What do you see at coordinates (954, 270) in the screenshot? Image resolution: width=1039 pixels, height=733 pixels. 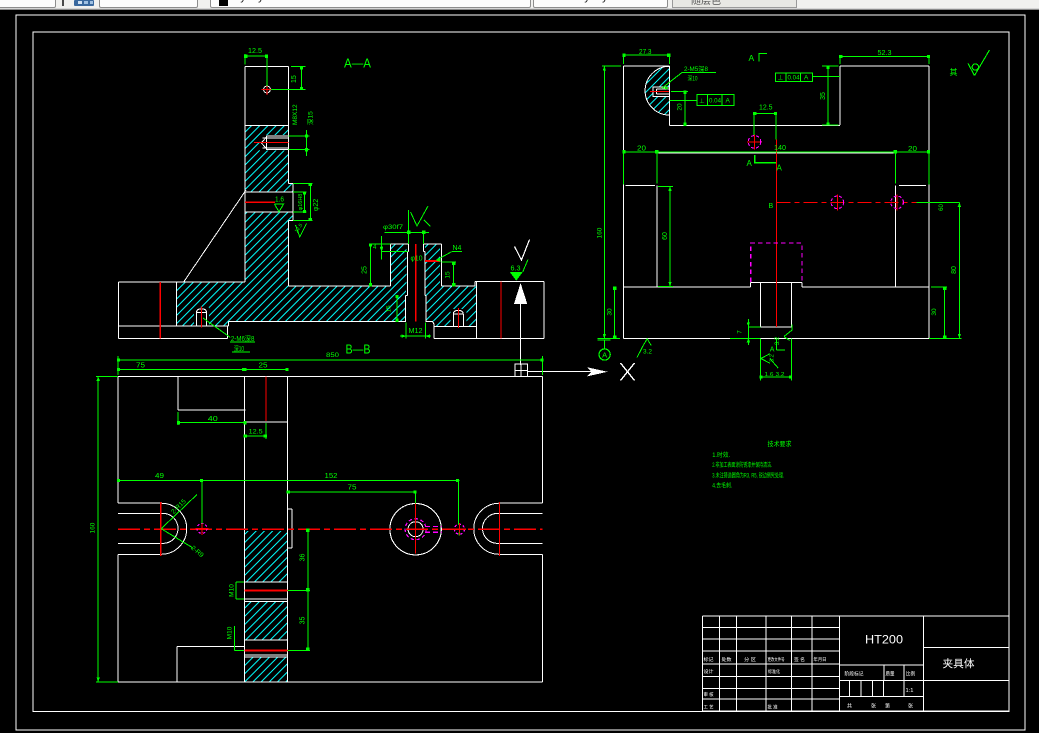 I see `svg-text: 80` at bounding box center [954, 270].